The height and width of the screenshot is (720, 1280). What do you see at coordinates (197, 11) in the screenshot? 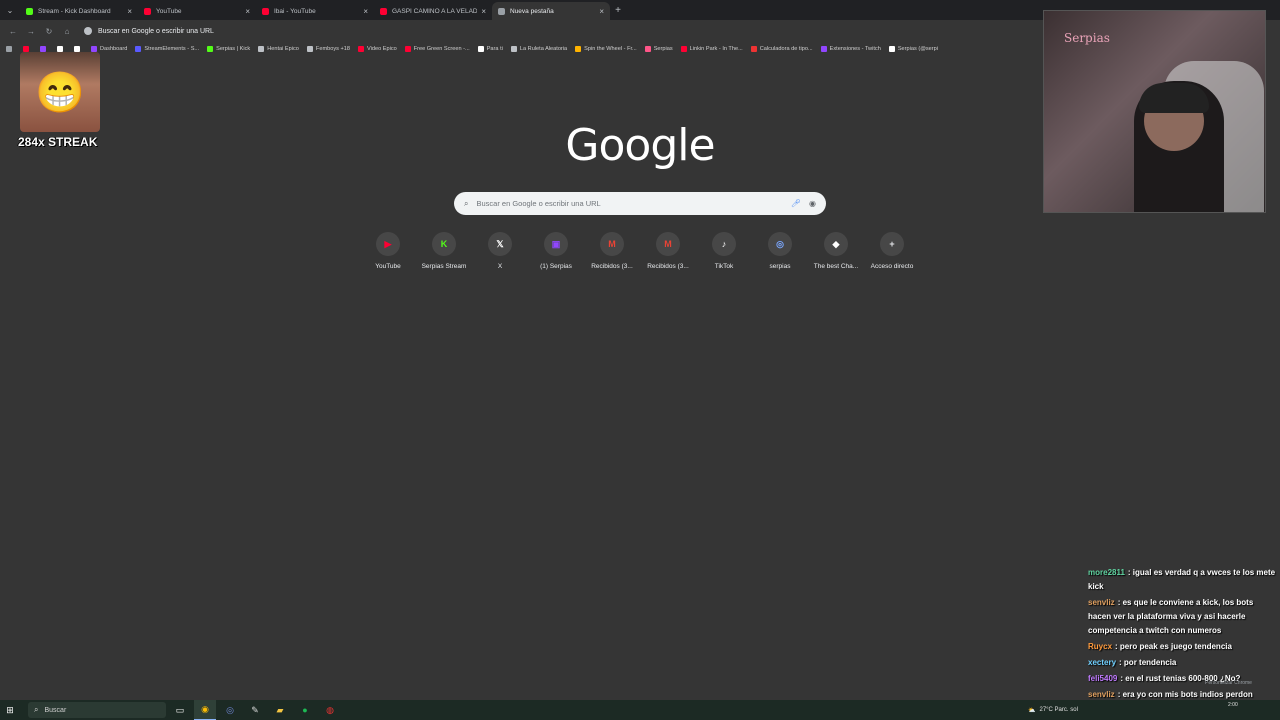
I see `tab-1: YouTube ×` at bounding box center [197, 11].